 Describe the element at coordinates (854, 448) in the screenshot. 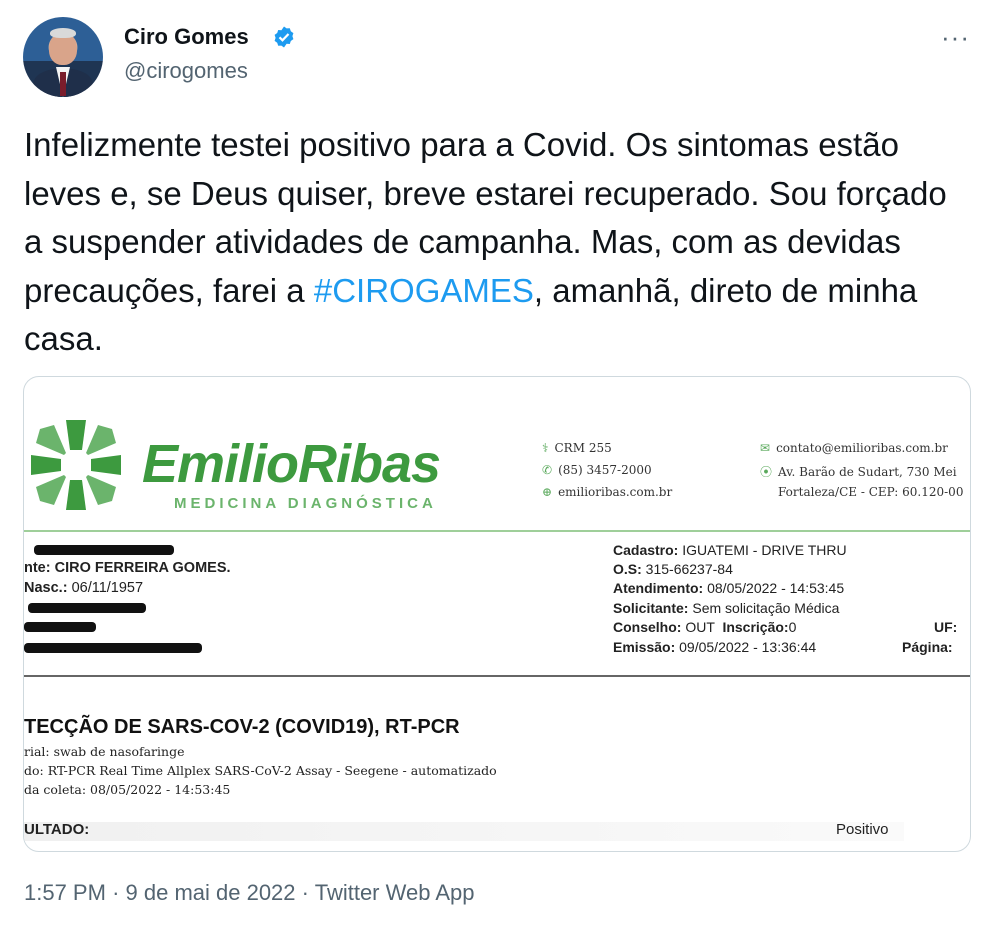

I see `contact-email: ✉ contato@emilioribas.com.br` at that location.